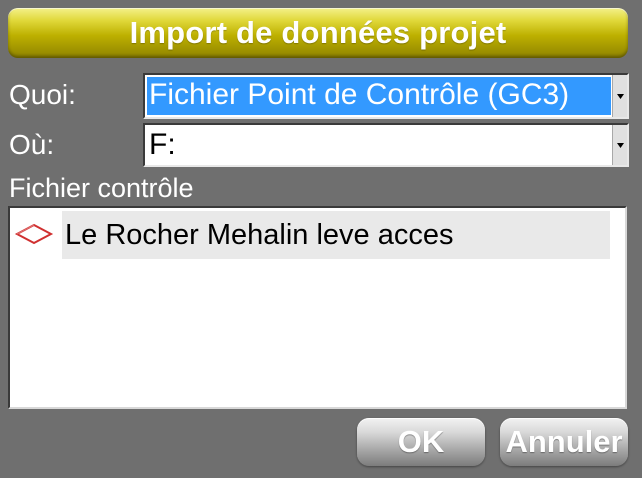  I want to click on what-select-dropdown-button, so click(619, 96).